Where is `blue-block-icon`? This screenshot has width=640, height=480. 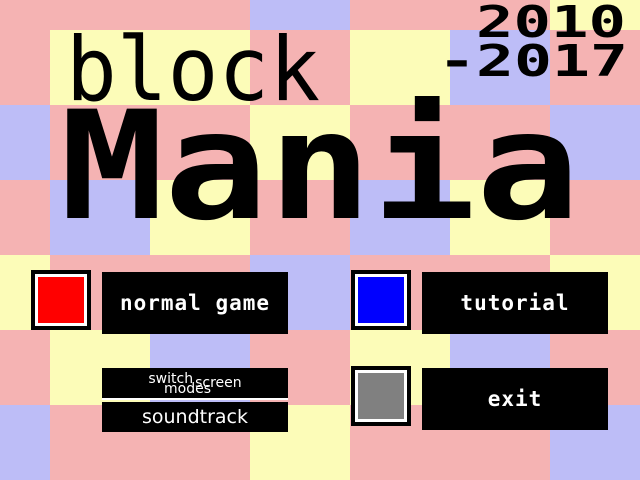
blue-block-icon is located at coordinates (381, 300).